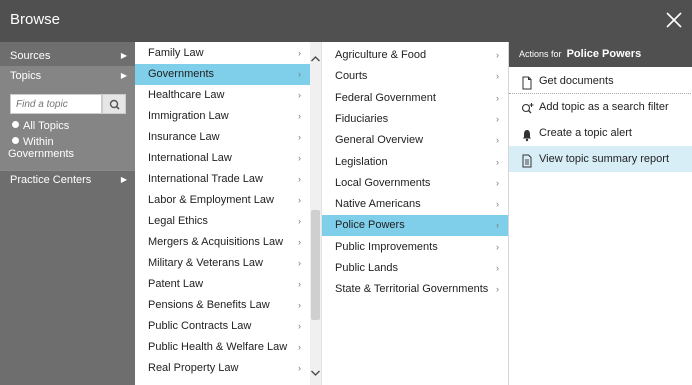 The height and width of the screenshot is (385, 692). I want to click on document-icon, so click(527, 82).